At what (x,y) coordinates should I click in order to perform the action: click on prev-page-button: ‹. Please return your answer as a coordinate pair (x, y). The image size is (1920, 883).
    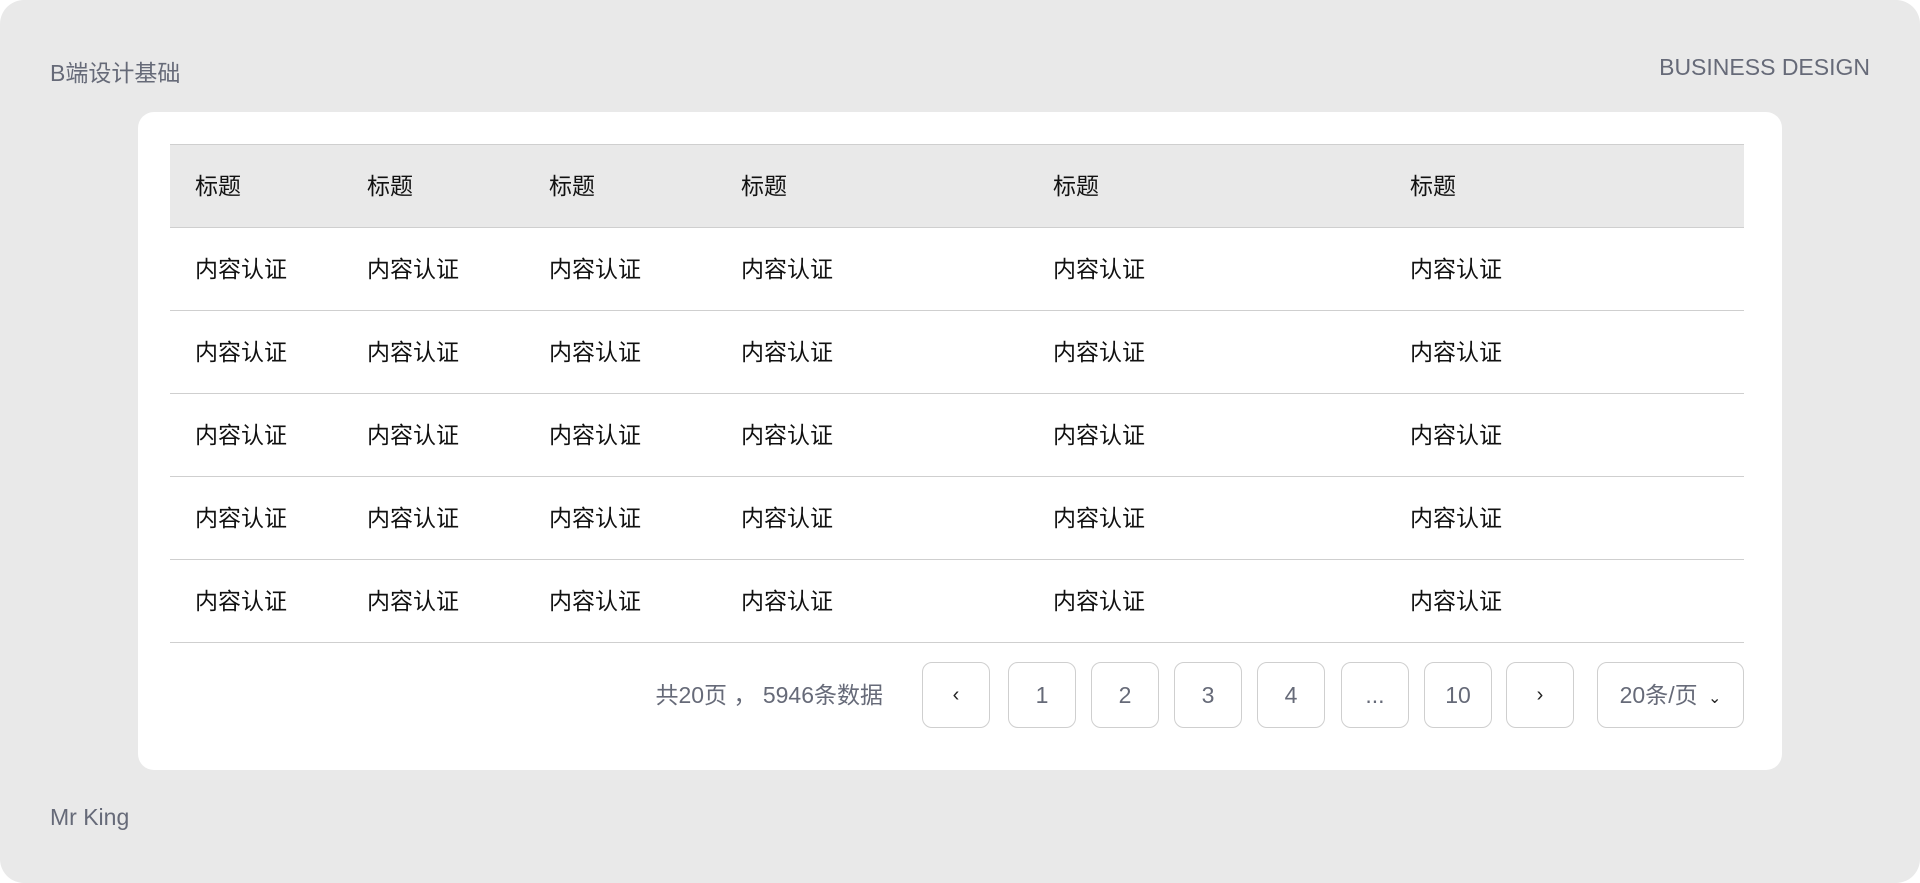
    Looking at the image, I should click on (956, 695).